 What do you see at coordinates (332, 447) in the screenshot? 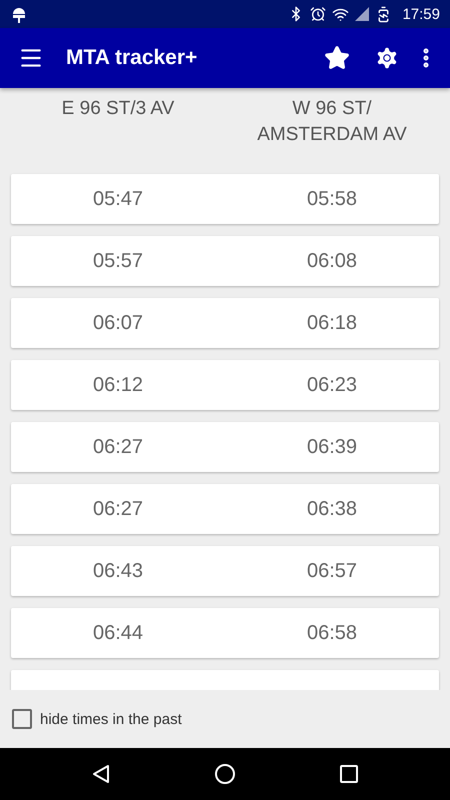
I see `time-cell-text: 06:39` at bounding box center [332, 447].